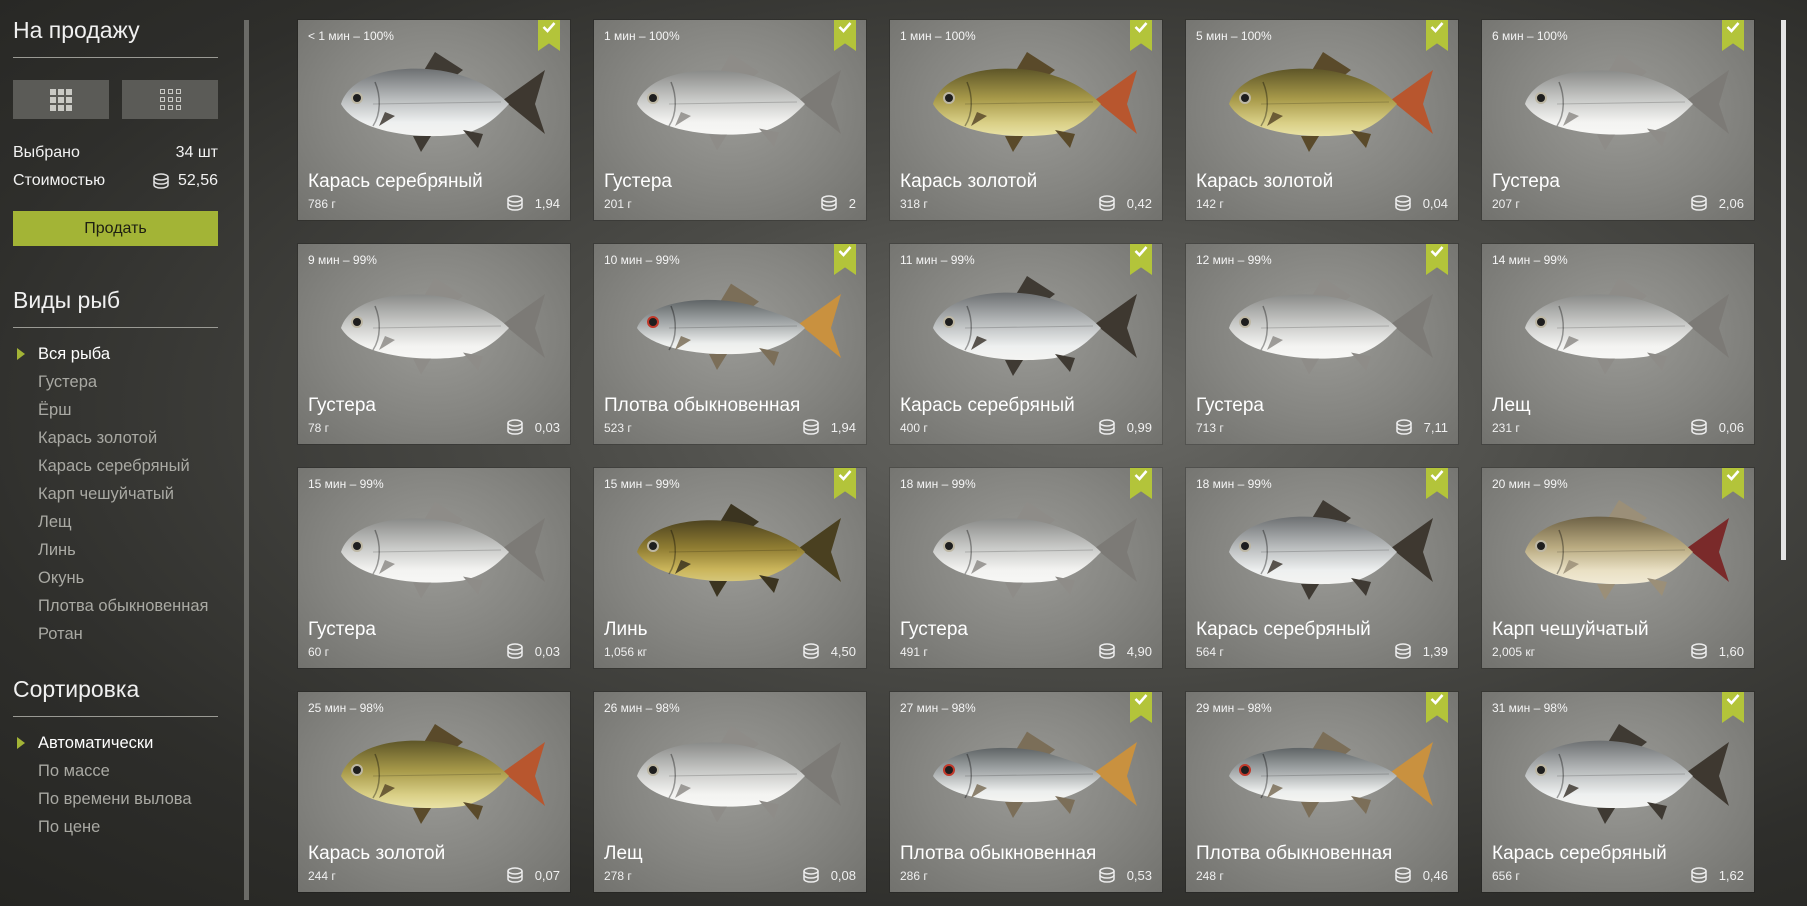  Describe the element at coordinates (642, 708) in the screenshot. I see `catch-time-freshness: 26 мин – 98%` at that location.